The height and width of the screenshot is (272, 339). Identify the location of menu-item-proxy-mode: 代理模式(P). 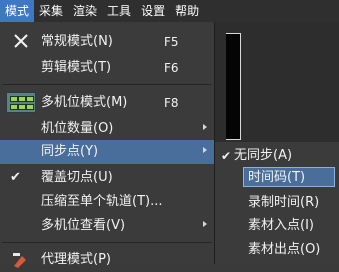
(107, 260).